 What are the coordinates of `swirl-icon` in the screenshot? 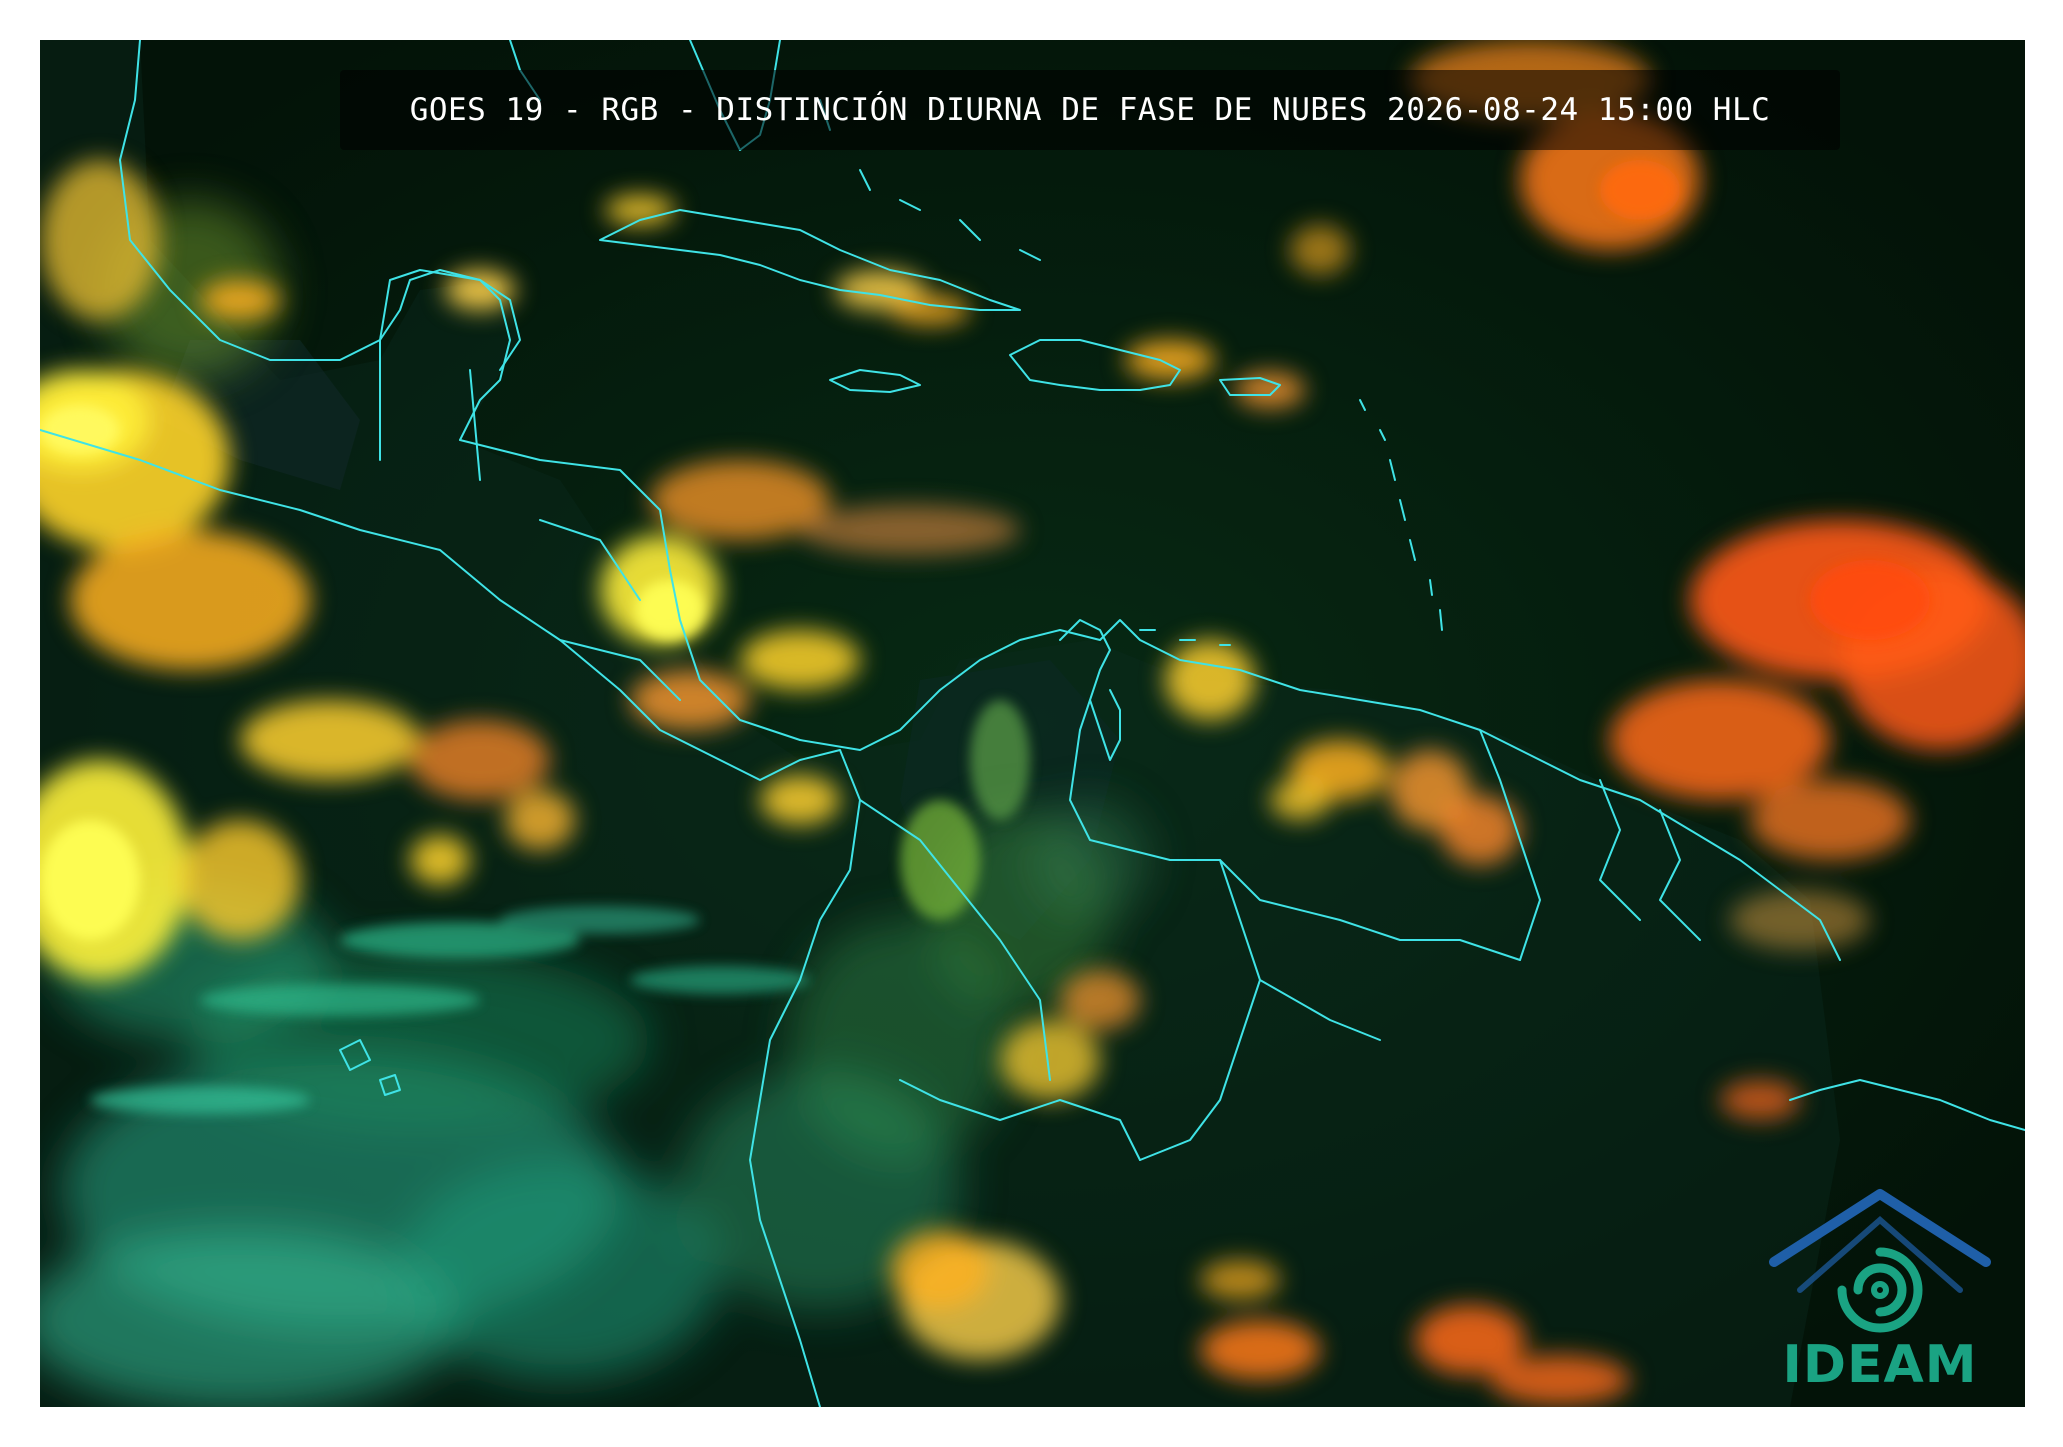 It's located at (1880, 1290).